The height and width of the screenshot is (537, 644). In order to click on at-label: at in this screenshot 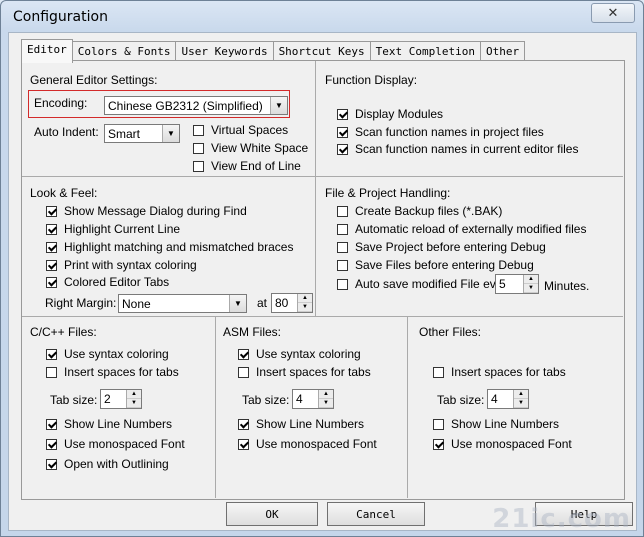, I will do `click(262, 303)`.